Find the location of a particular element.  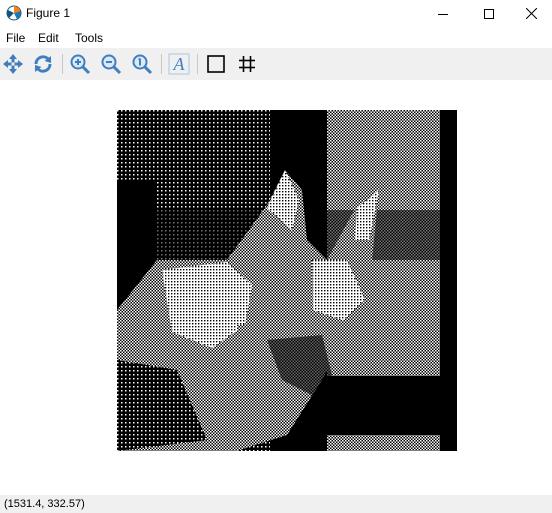

text-icon: A is located at coordinates (179, 64).